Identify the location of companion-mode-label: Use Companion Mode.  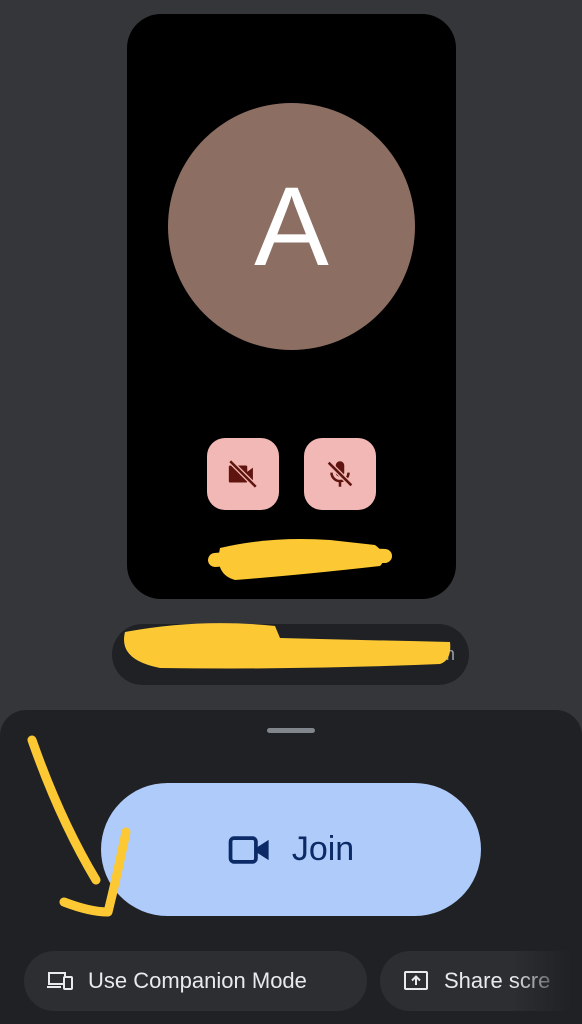
(197, 980).